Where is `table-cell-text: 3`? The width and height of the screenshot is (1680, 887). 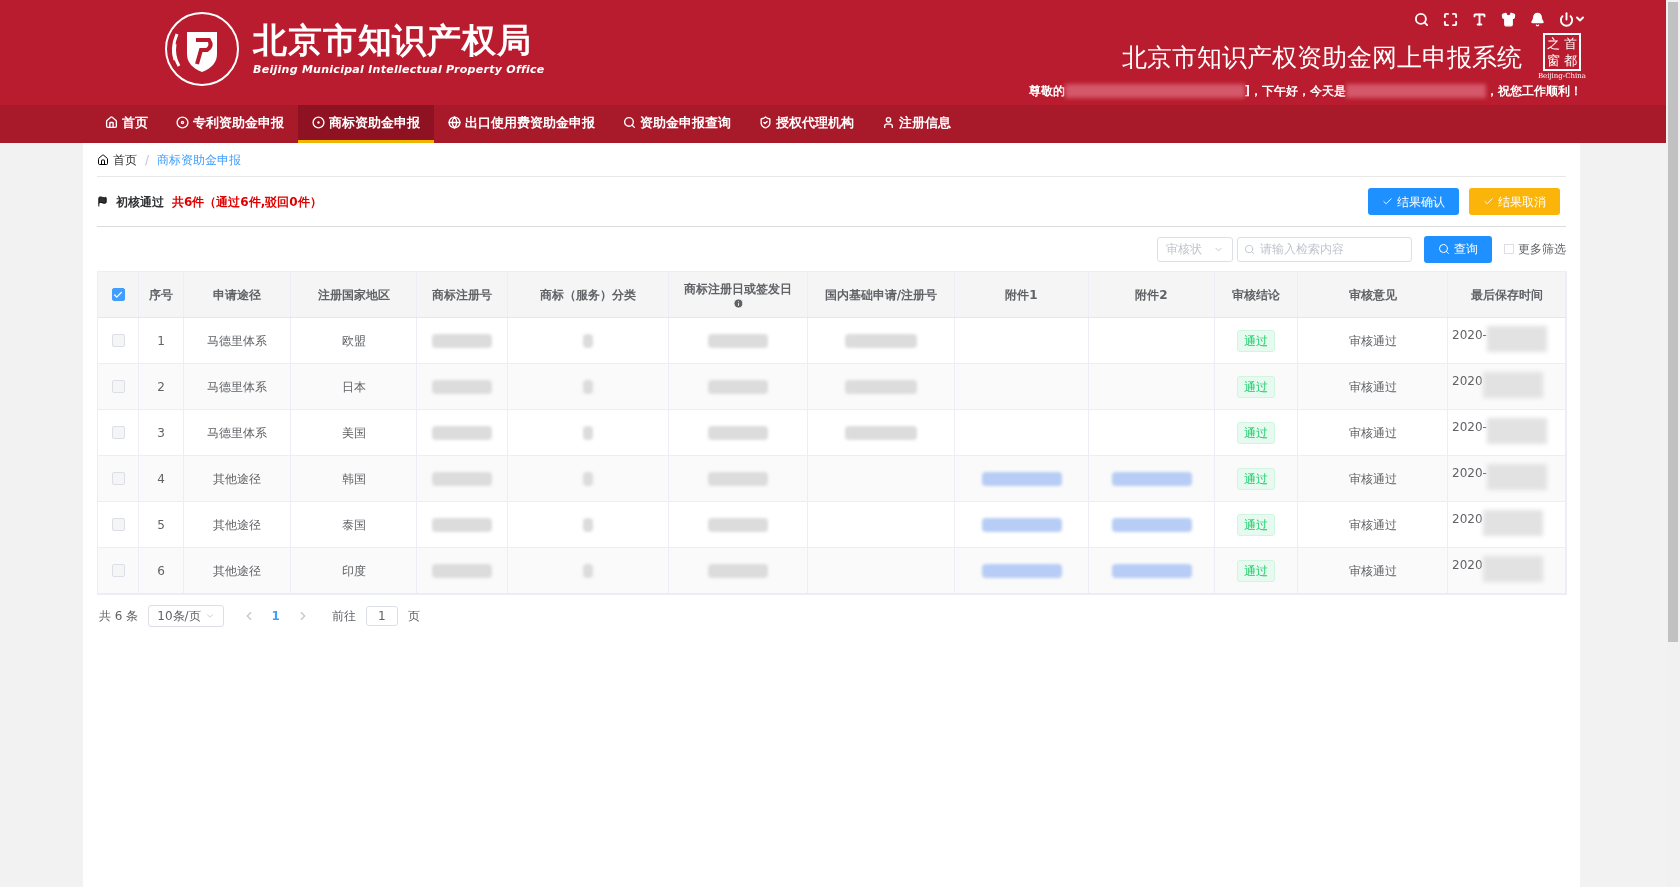 table-cell-text: 3 is located at coordinates (161, 433).